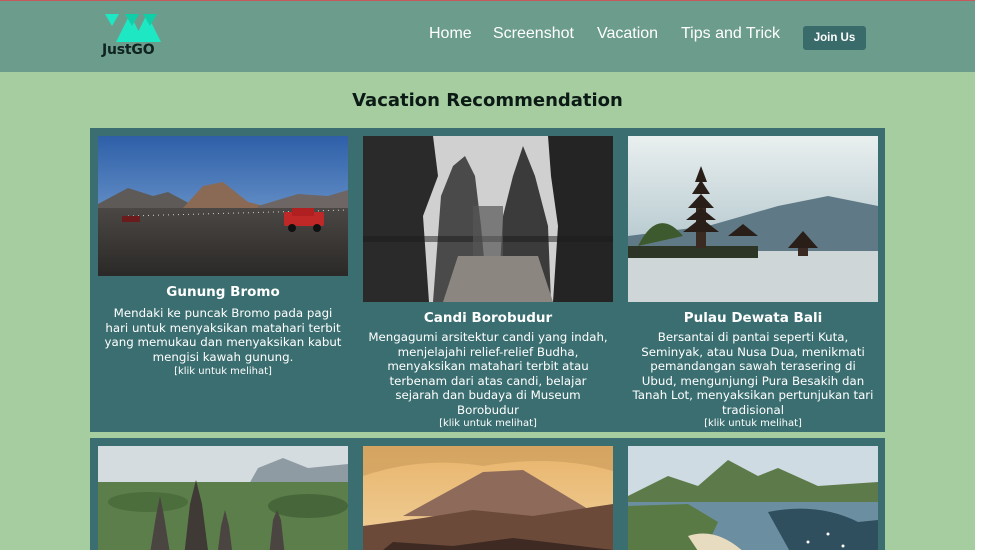 The image size is (981, 550). What do you see at coordinates (834, 38) in the screenshot?
I see `join-us-button: Join Us` at bounding box center [834, 38].